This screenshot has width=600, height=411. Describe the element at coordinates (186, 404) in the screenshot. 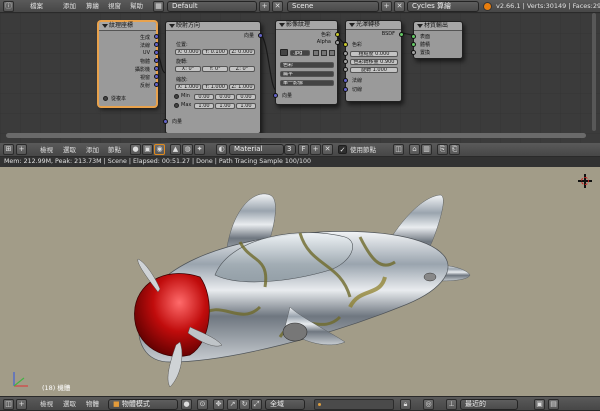

I see `viewport-shading-icon: ●` at that location.